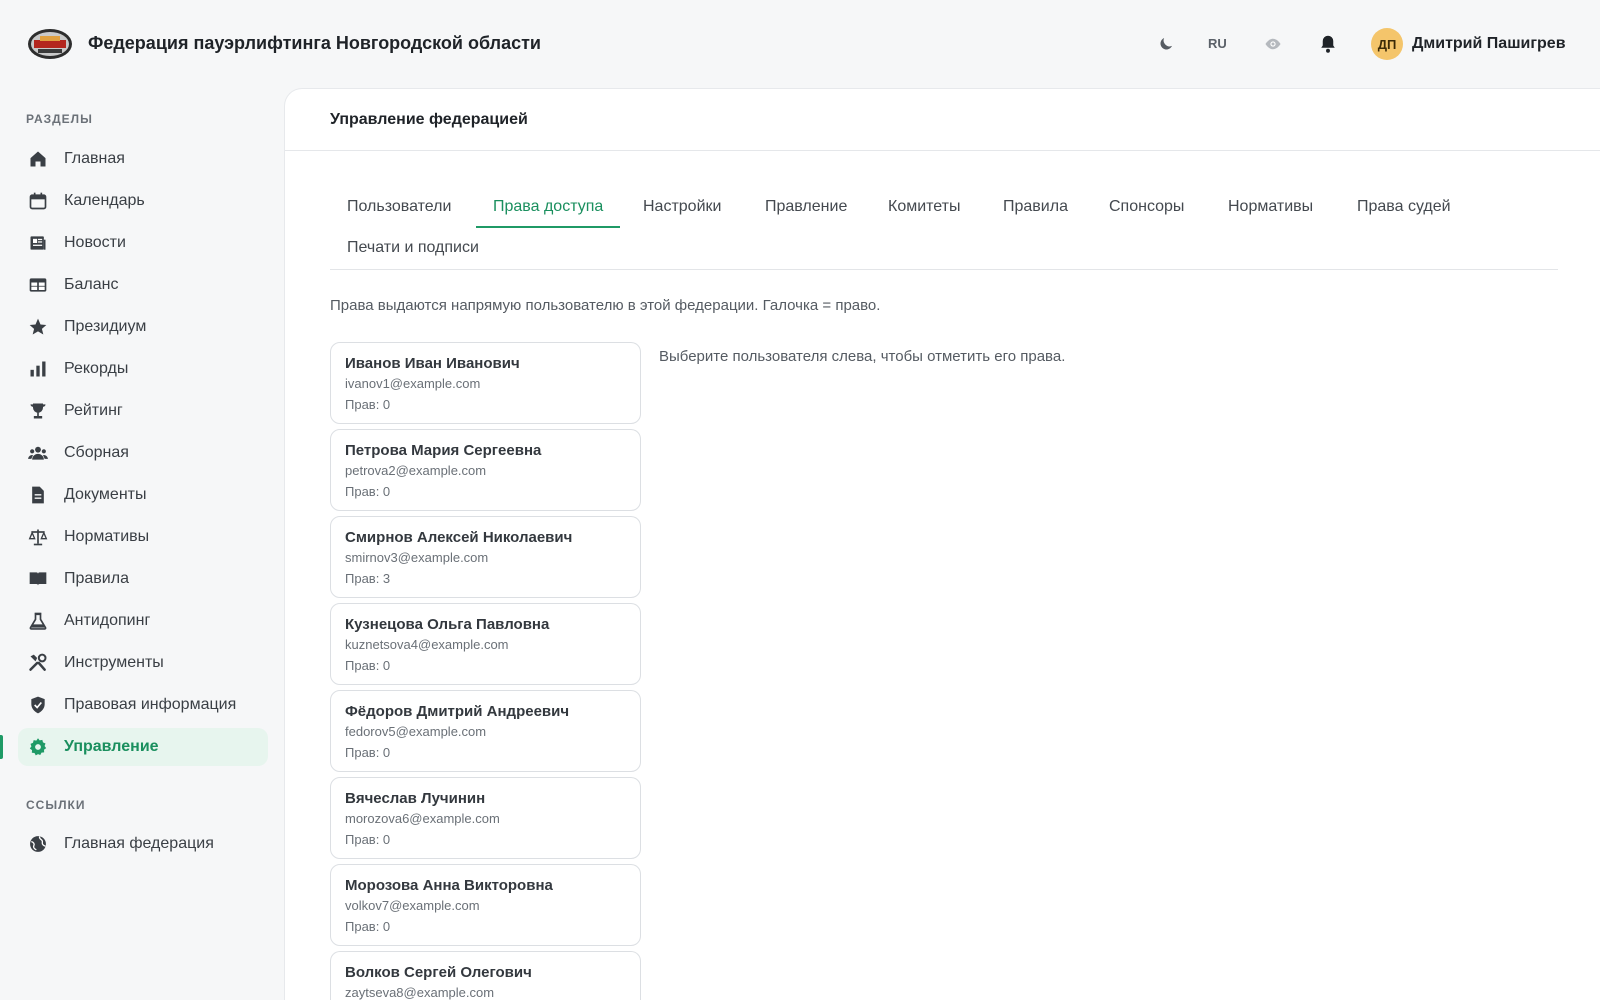 This screenshot has width=1600, height=1000. What do you see at coordinates (143, 579) in the screenshot?
I see `sidebar-item-rules: Правила` at bounding box center [143, 579].